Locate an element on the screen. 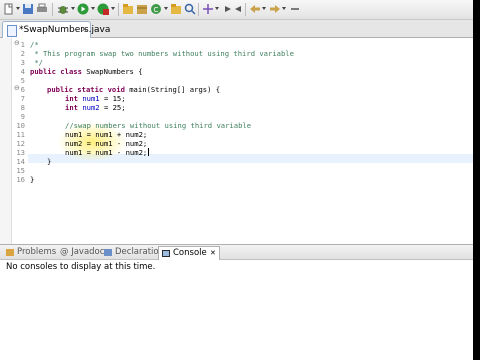  print-icon is located at coordinates (42, 9).